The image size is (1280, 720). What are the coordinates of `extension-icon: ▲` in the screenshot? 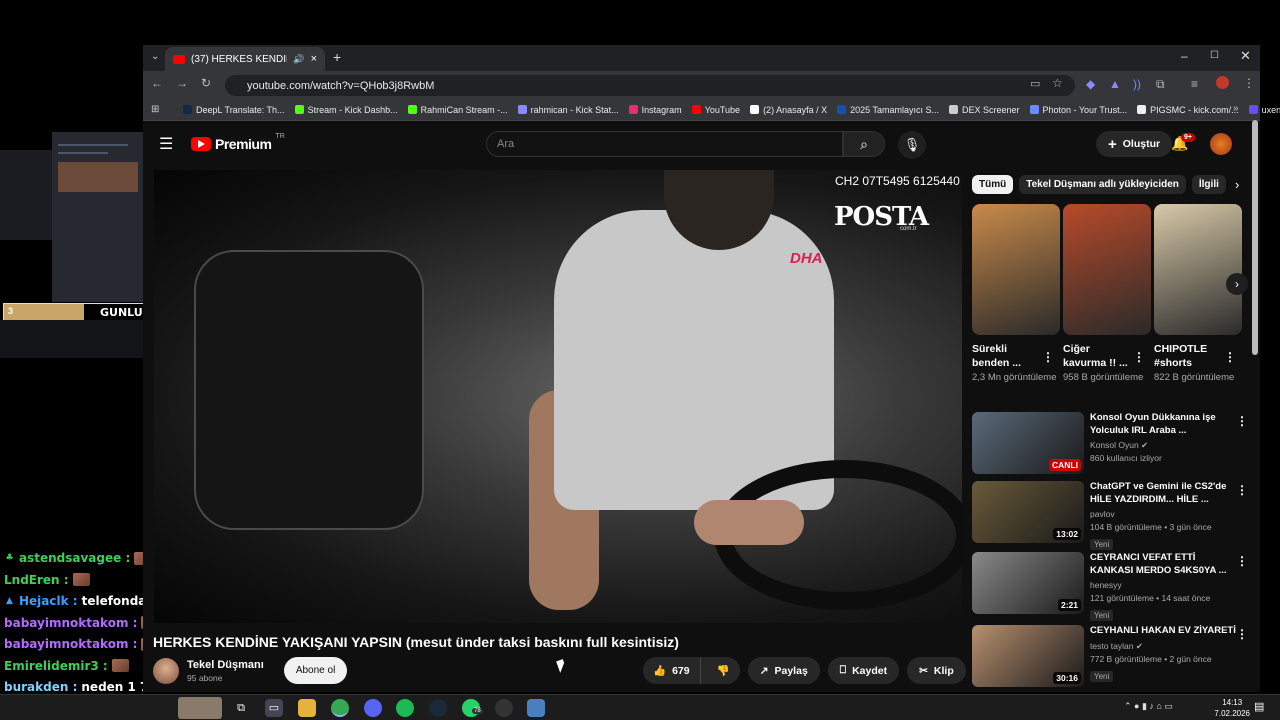 It's located at (1115, 84).